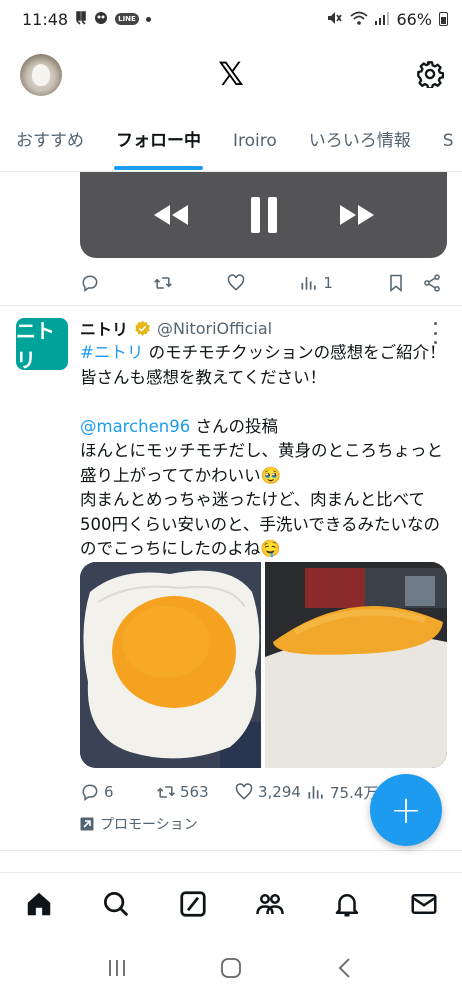 The height and width of the screenshot is (1000, 462). I want to click on settings-gear-icon, so click(430, 74).